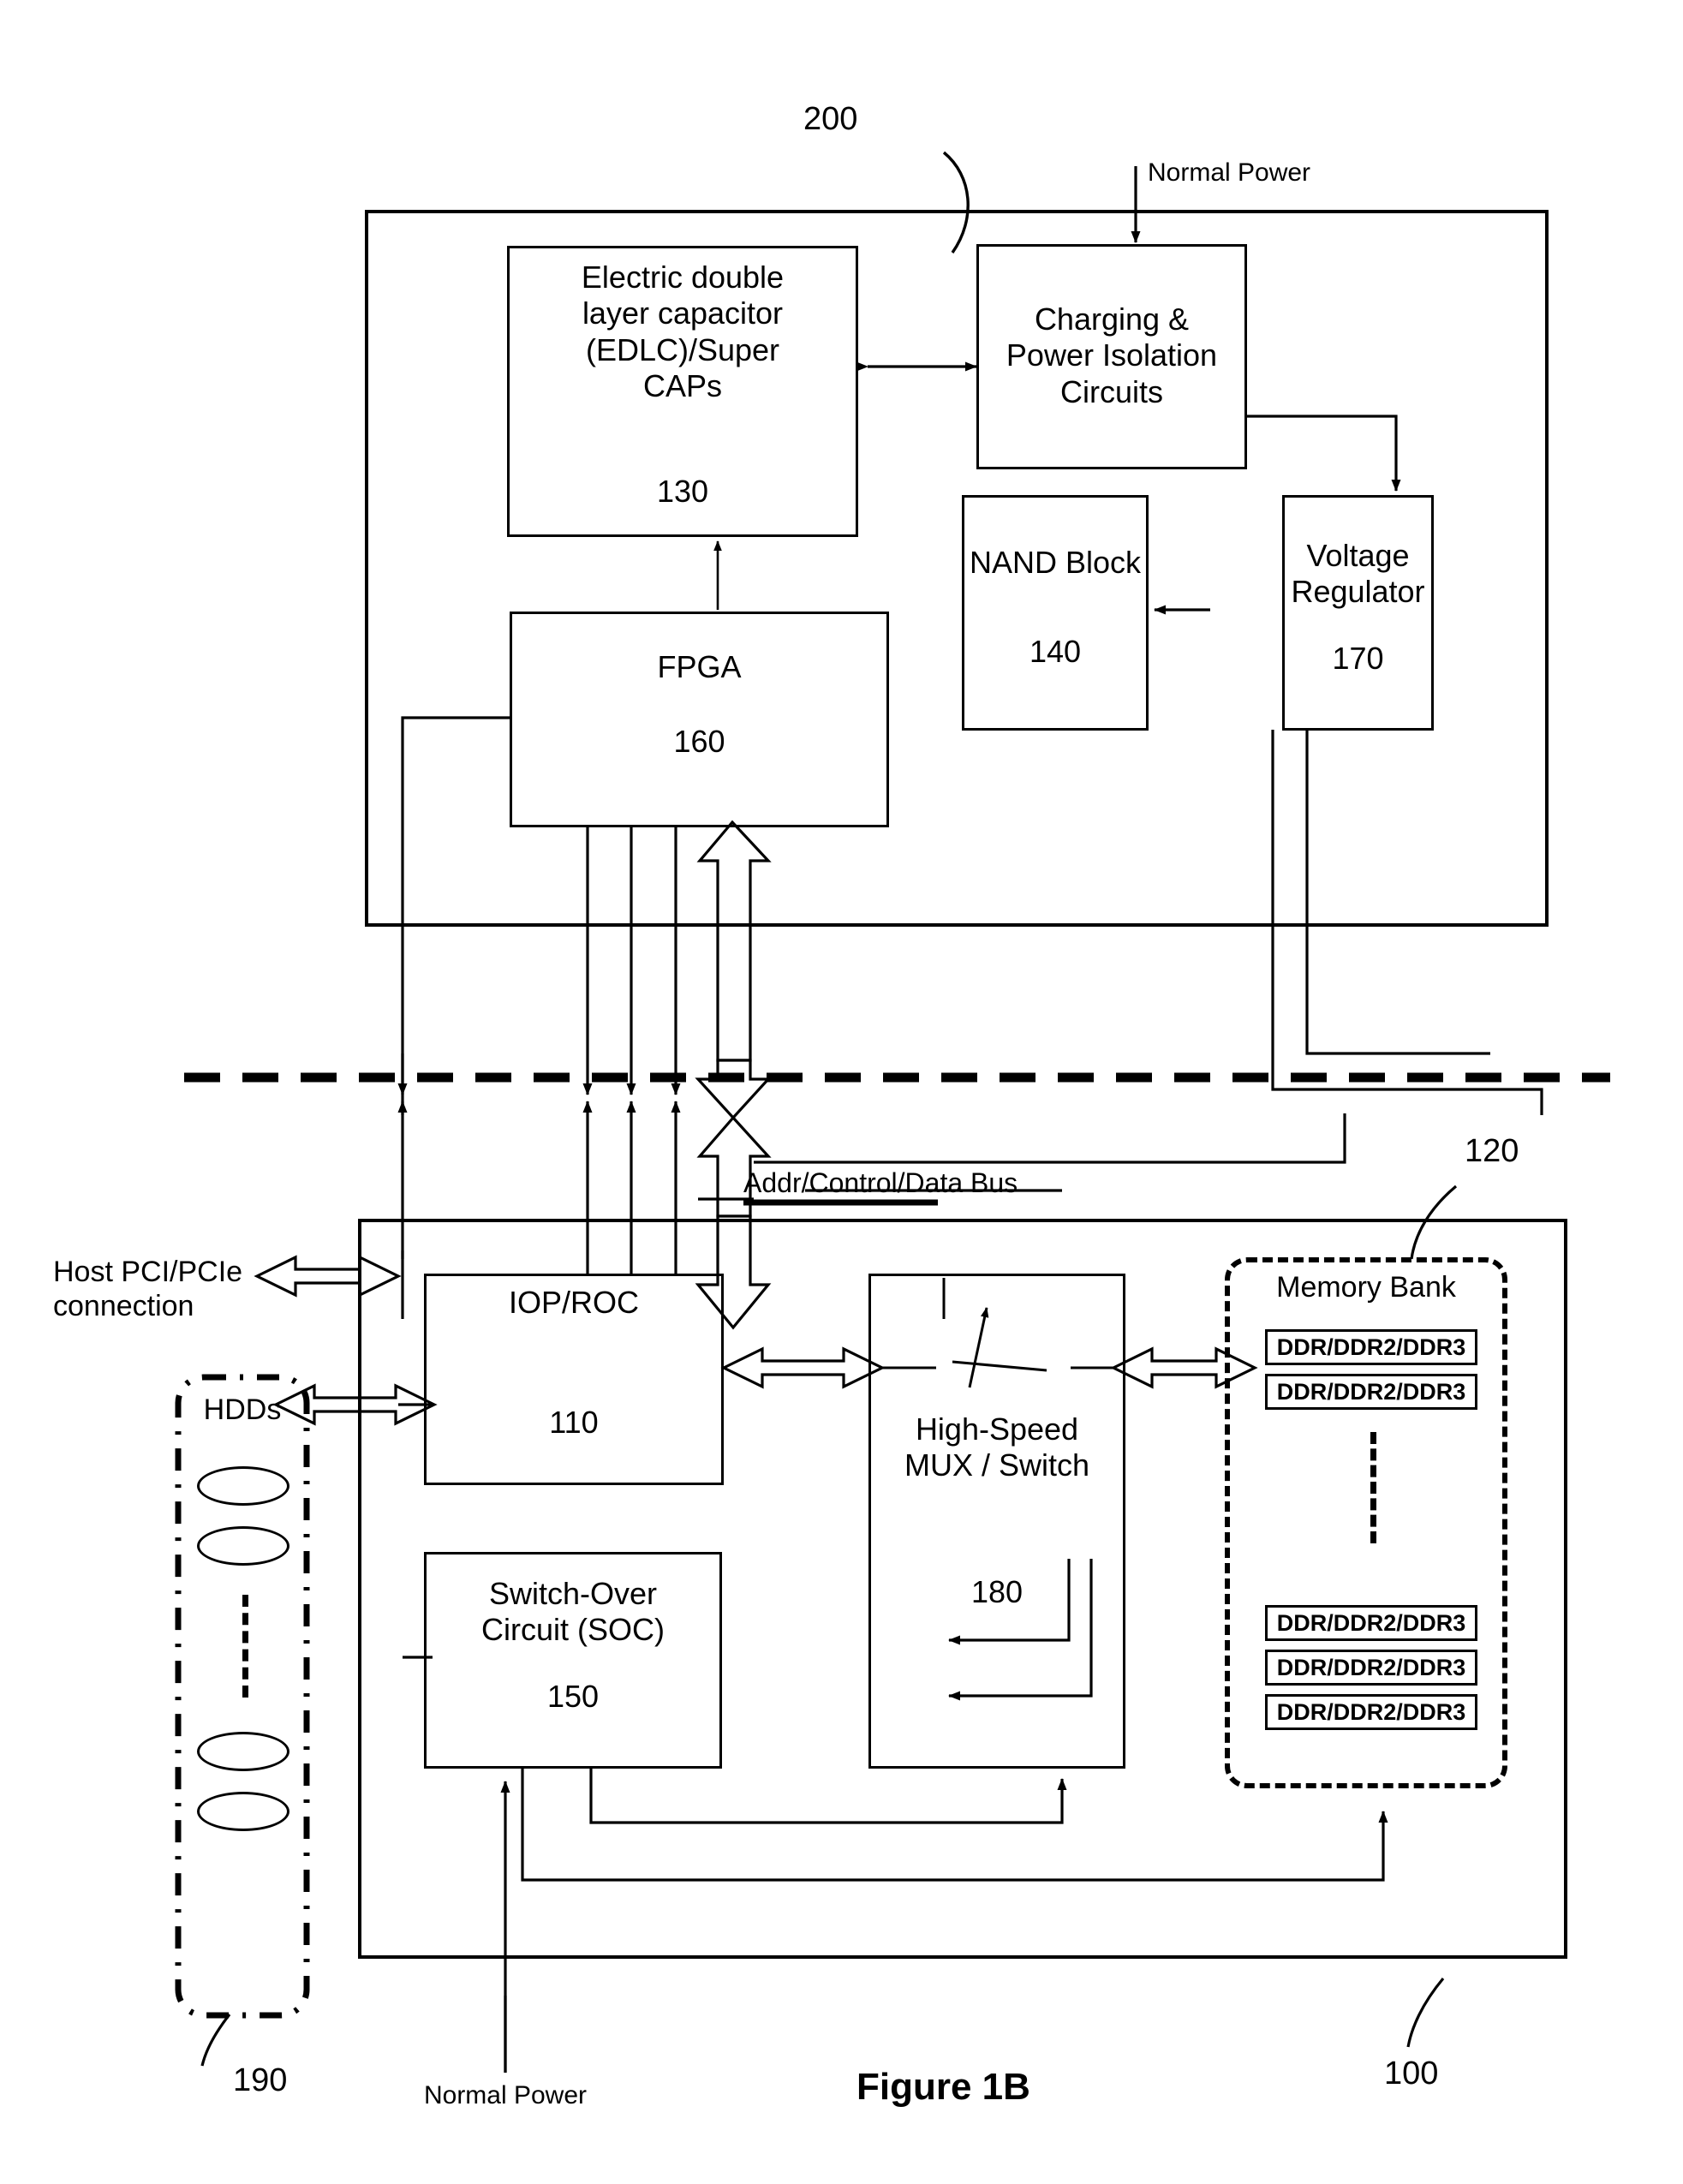 The height and width of the screenshot is (2184, 1683). Describe the element at coordinates (682, 491) in the screenshot. I see `block-edlc-number: 130` at that location.